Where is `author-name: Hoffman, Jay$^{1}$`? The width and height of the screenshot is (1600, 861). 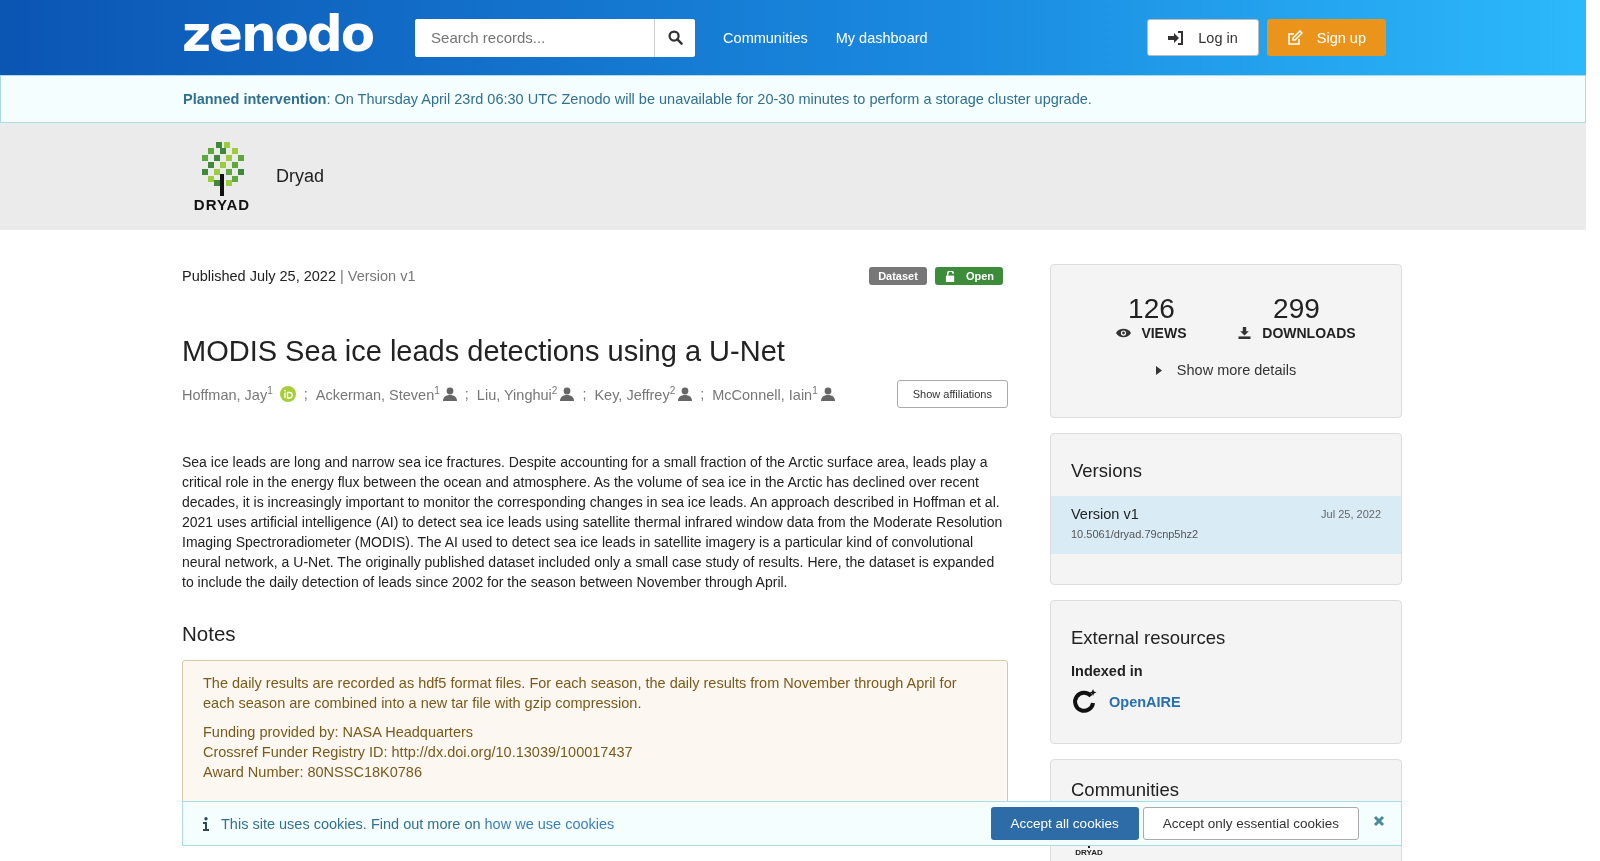
author-name: Hoffman, Jay$^{1}$ is located at coordinates (227, 394).